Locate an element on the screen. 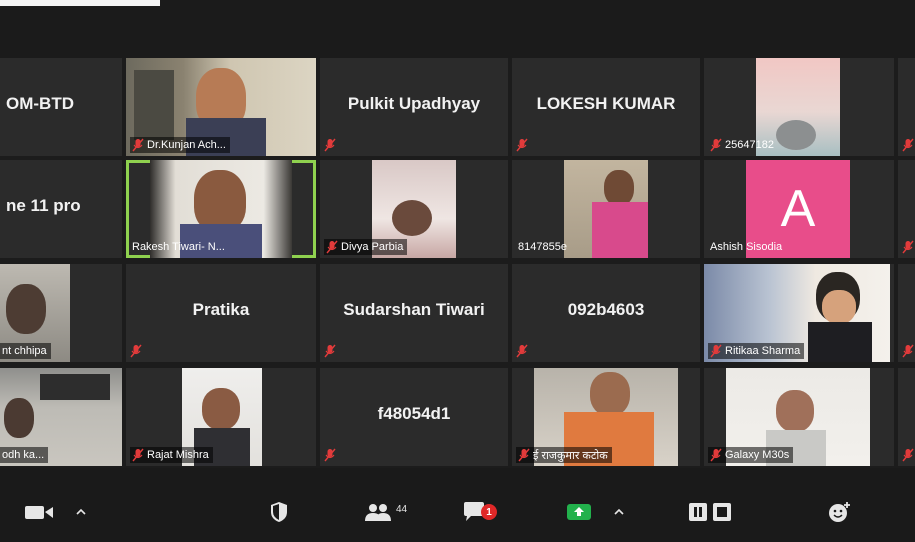  participant-name: Rajat Mishra is located at coordinates (178, 455).